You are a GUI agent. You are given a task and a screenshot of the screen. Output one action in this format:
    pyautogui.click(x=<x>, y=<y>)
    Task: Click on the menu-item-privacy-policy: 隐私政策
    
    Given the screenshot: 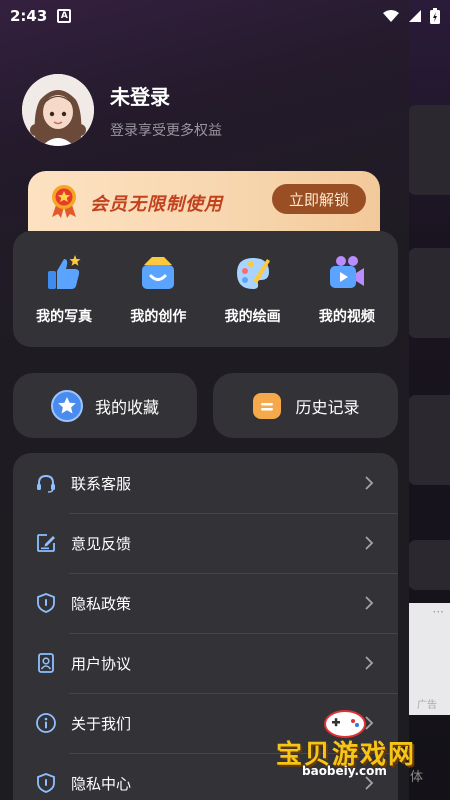 What is the action you would take?
    pyautogui.click(x=205, y=603)
    